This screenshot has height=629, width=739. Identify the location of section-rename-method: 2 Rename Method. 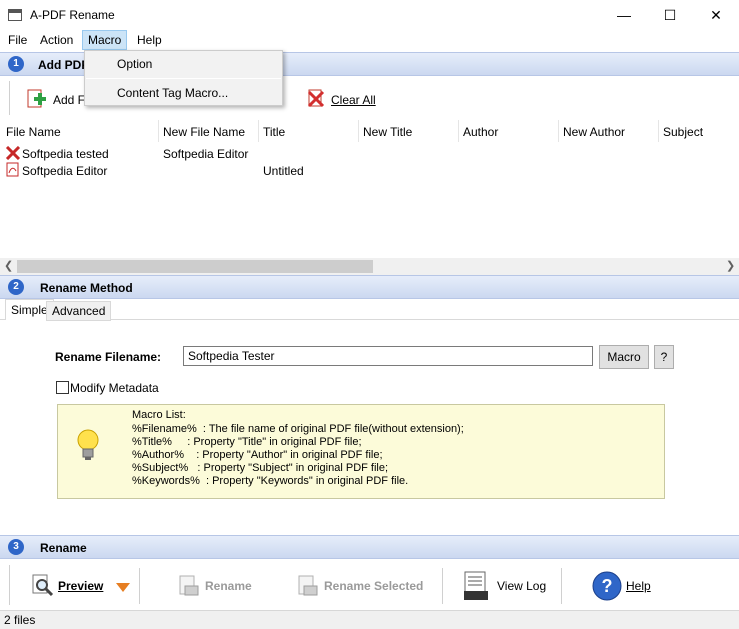
(369, 287).